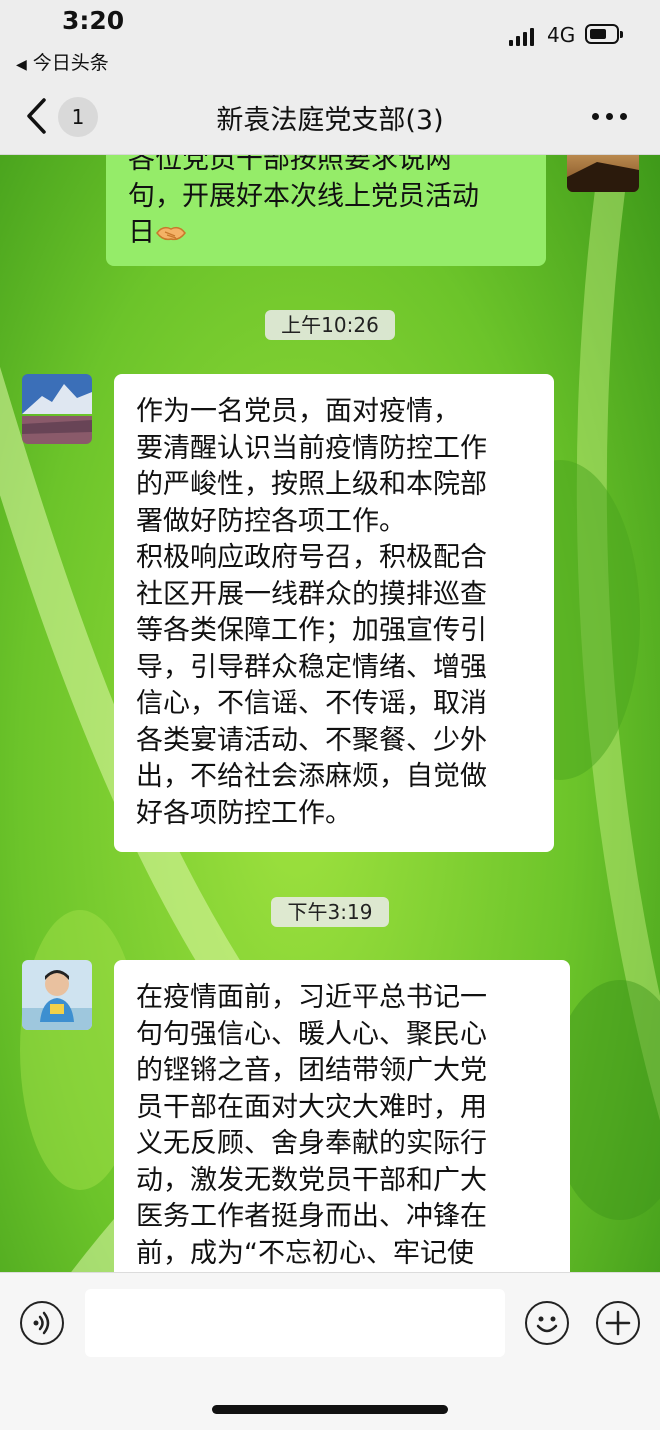 The image size is (660, 1430). Describe the element at coordinates (523, 36) in the screenshot. I see `signal-icon` at that location.